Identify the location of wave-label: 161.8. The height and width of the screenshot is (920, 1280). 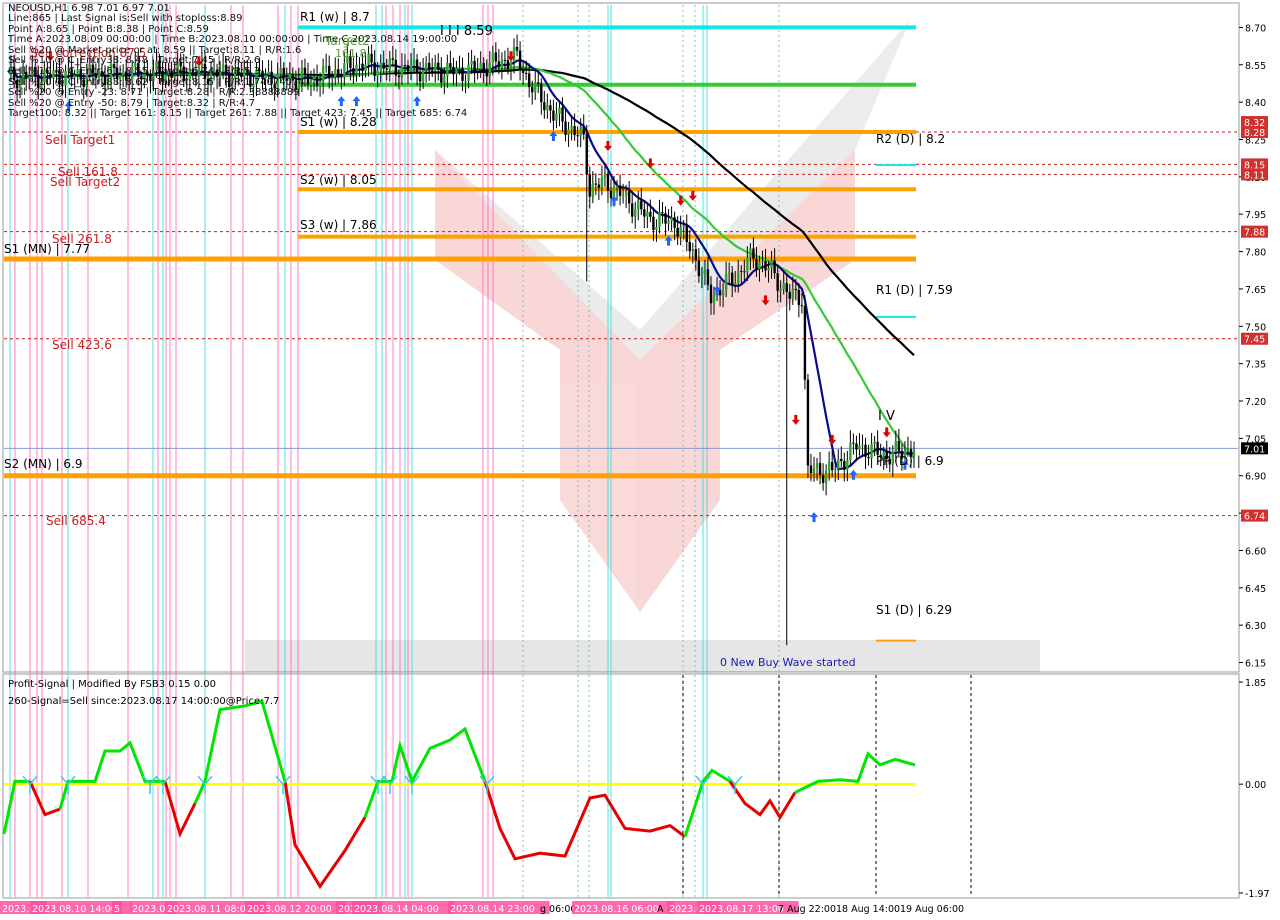
(351, 53).